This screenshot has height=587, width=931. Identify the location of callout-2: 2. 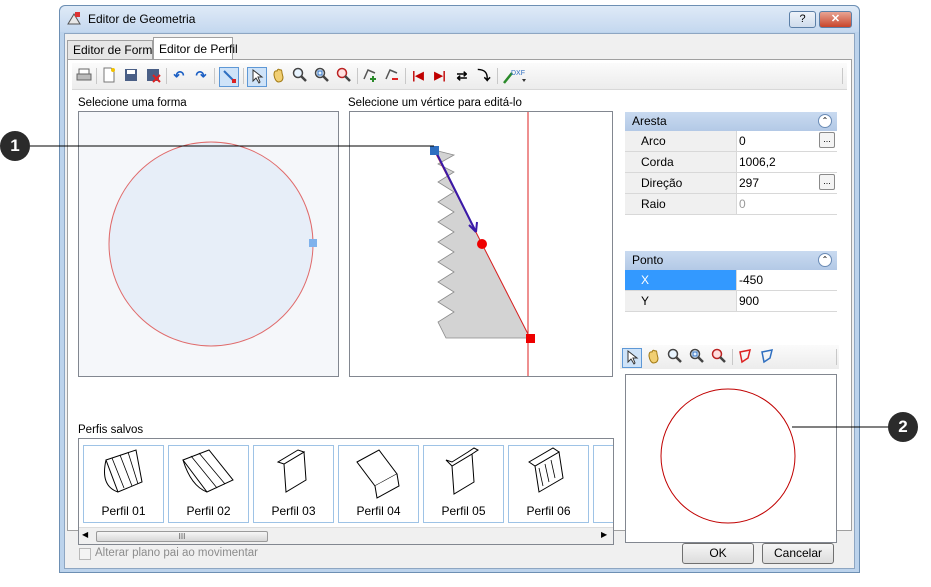
(903, 427).